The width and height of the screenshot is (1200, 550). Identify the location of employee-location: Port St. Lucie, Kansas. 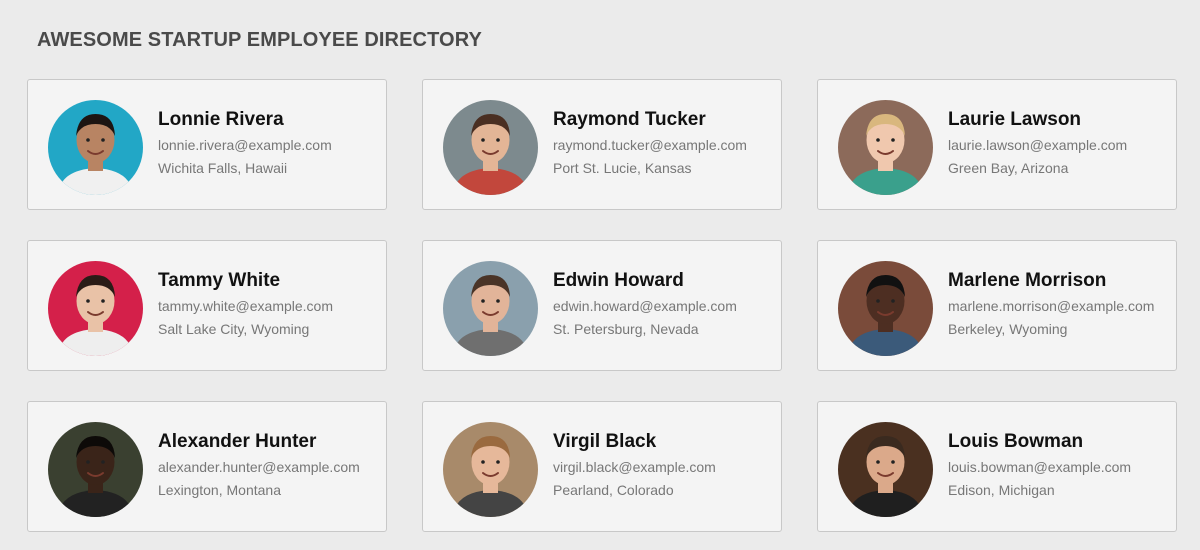
(622, 168).